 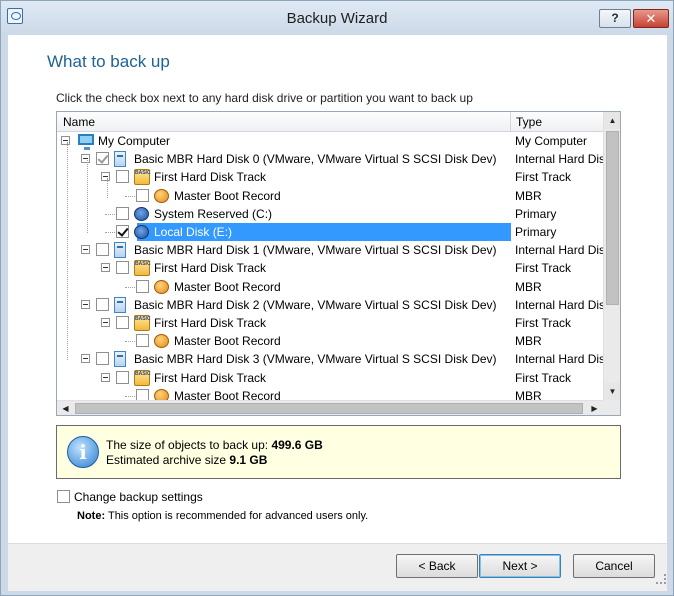 What do you see at coordinates (330, 214) in the screenshot?
I see `tree-row: System Reserved (C:) Primary` at bounding box center [330, 214].